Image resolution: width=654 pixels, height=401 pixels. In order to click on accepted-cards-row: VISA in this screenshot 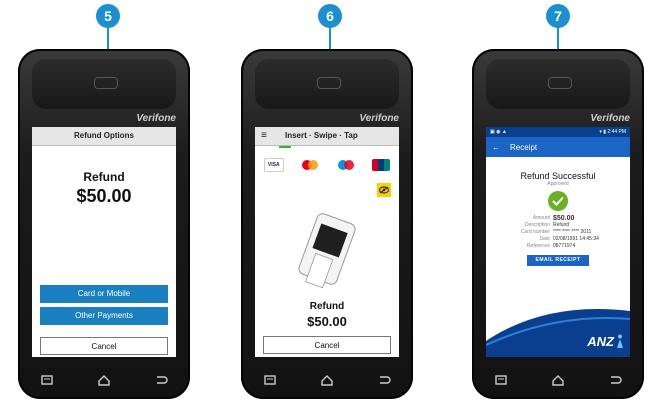, I will do `click(327, 165)`.